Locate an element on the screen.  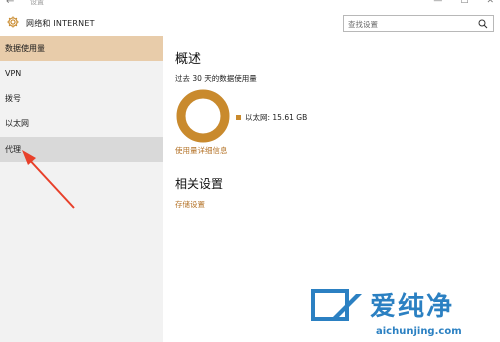
watermark: 爱纯净 aichunjing.com is located at coordinates (403, 313).